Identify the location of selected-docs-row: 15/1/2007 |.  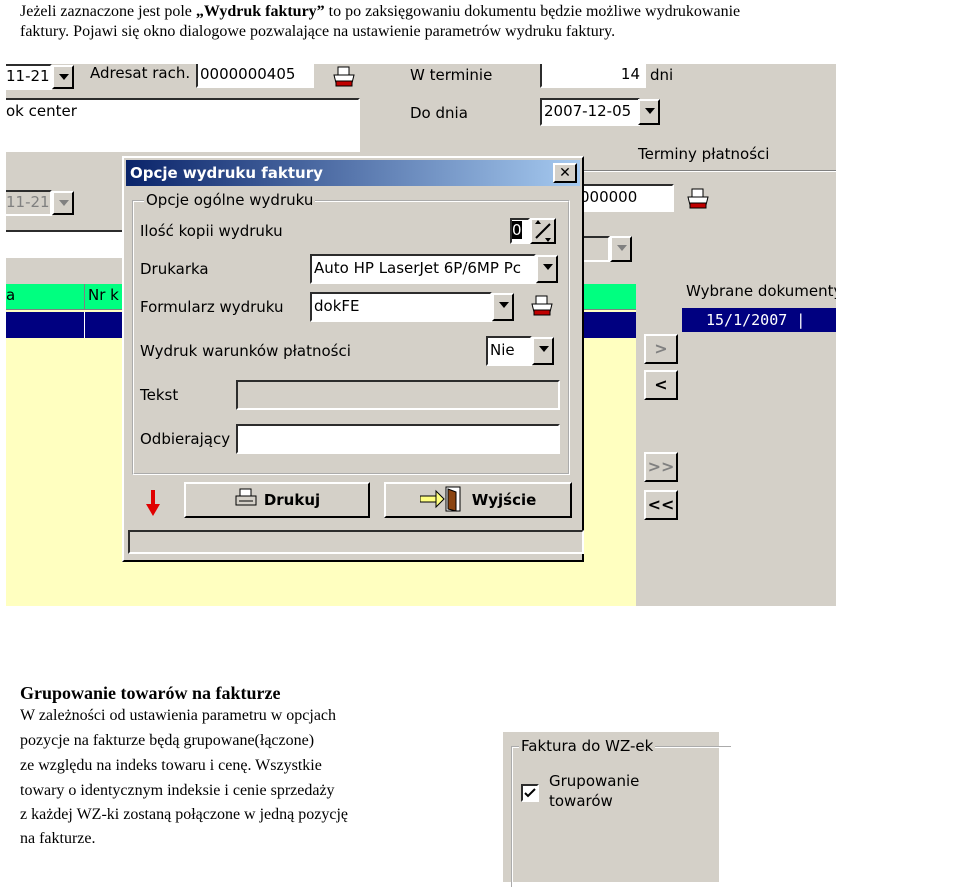
(759, 320).